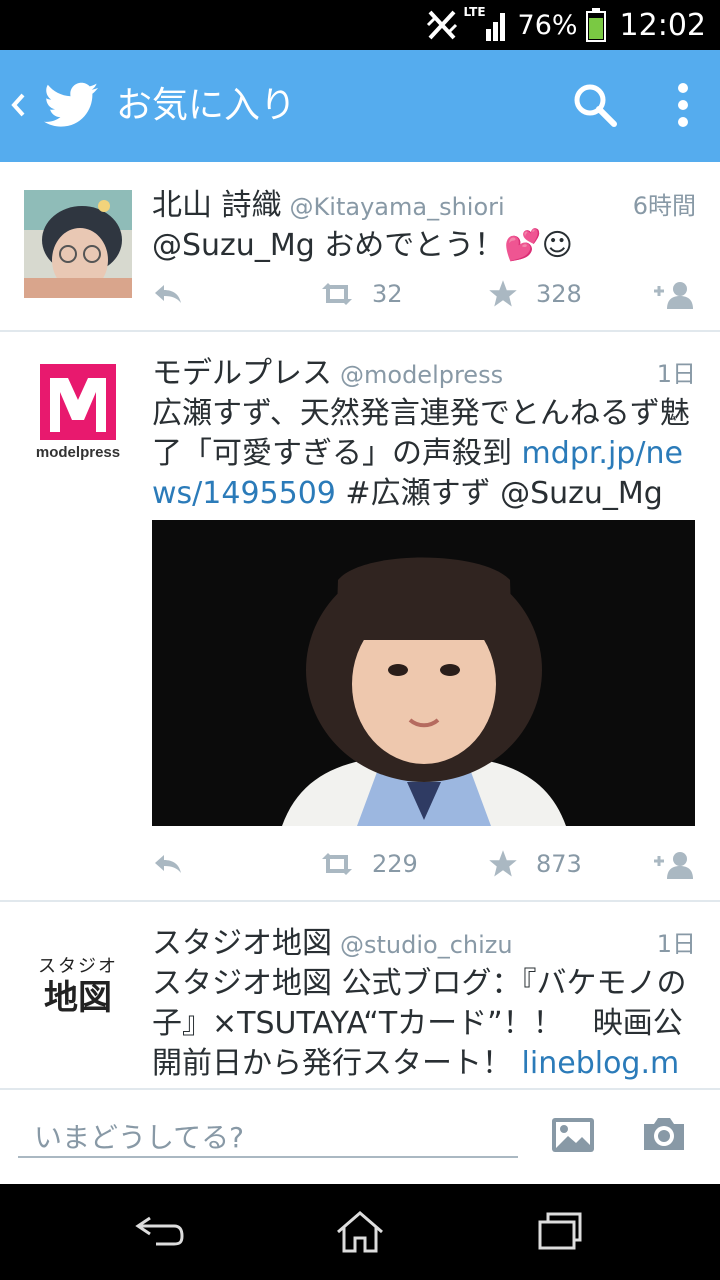  I want to click on retweet-button: 32, so click(360, 294).